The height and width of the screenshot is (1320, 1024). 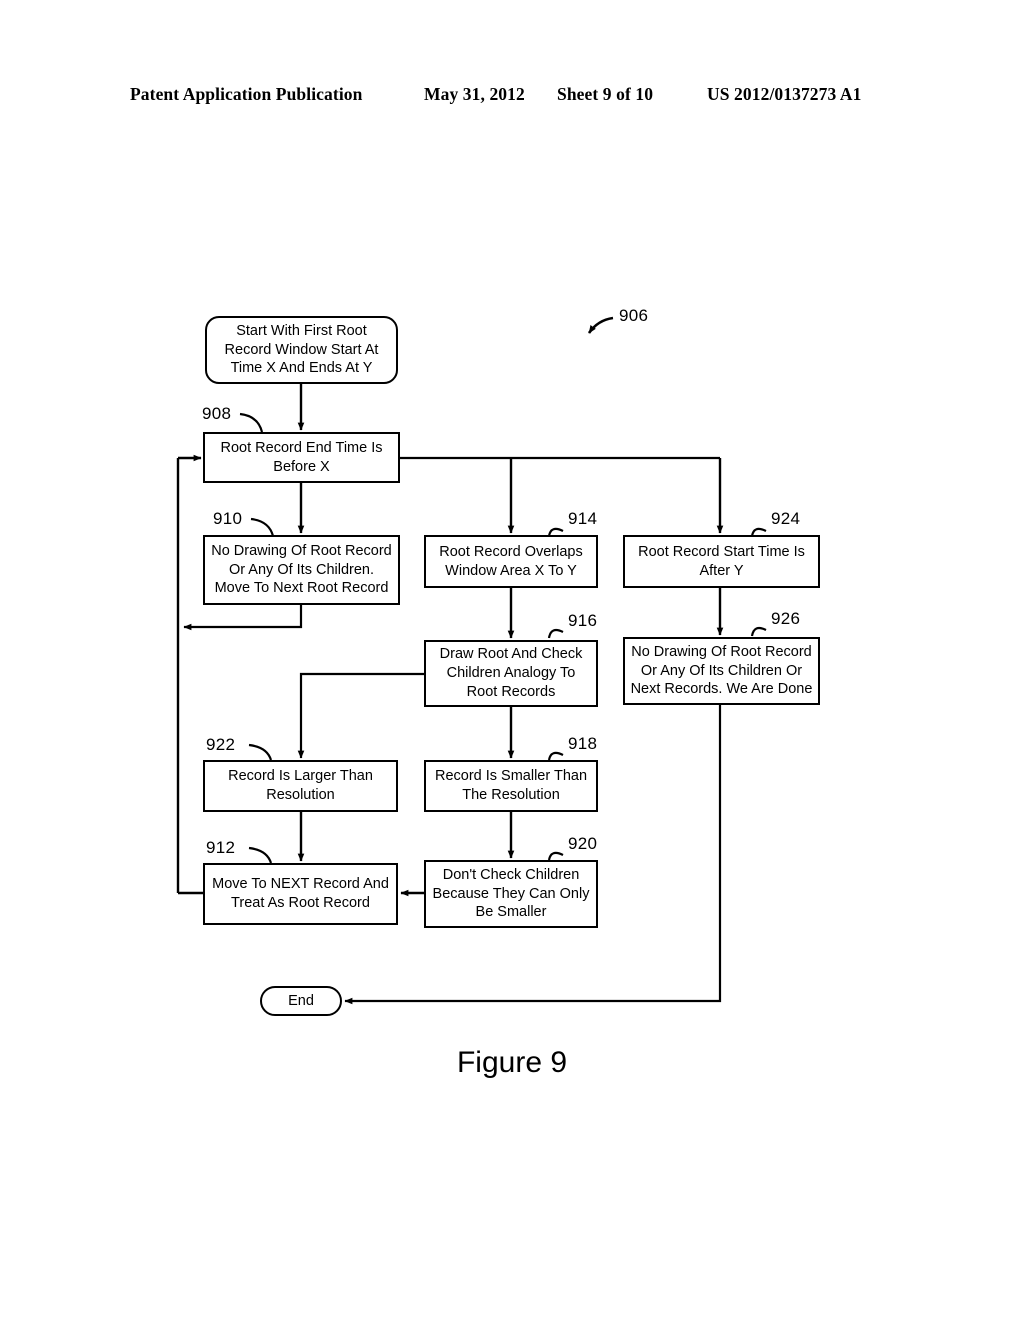 I want to click on ref-num-914: 914, so click(x=583, y=518).